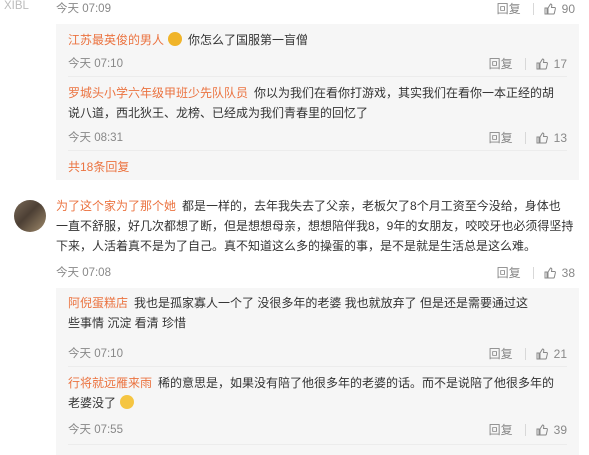 The width and height of the screenshot is (589, 455). I want to click on like-count: 38, so click(568, 272).